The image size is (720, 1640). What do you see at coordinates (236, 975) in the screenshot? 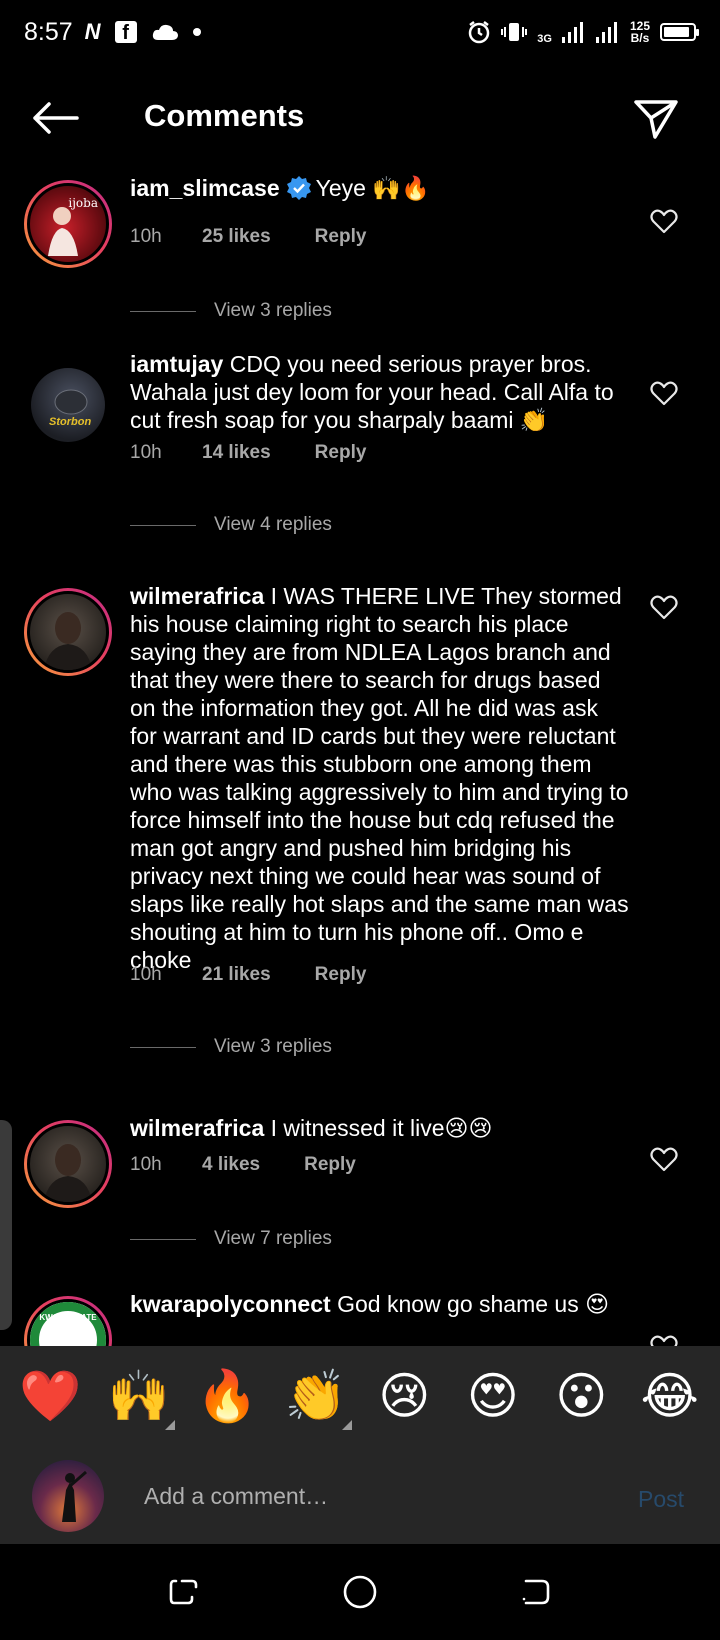
I see `comment-likes: 21 likes` at bounding box center [236, 975].